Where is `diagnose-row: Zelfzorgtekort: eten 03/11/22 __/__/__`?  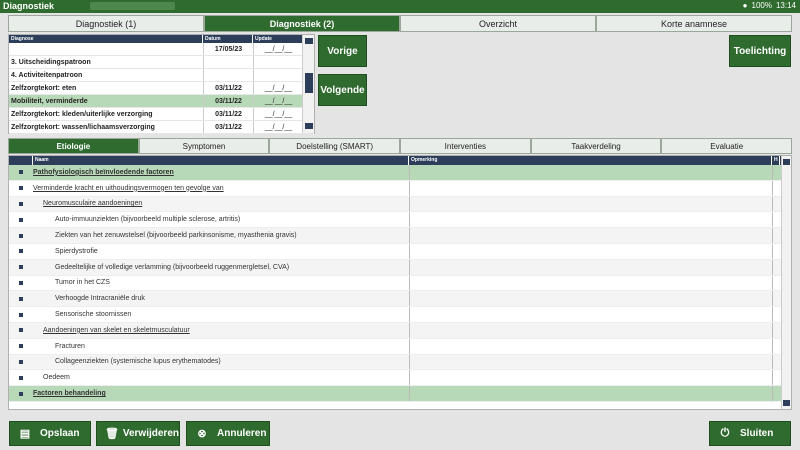
diagnose-row: Zelfzorgtekort: eten 03/11/22 __/__/__ is located at coordinates (161, 88).